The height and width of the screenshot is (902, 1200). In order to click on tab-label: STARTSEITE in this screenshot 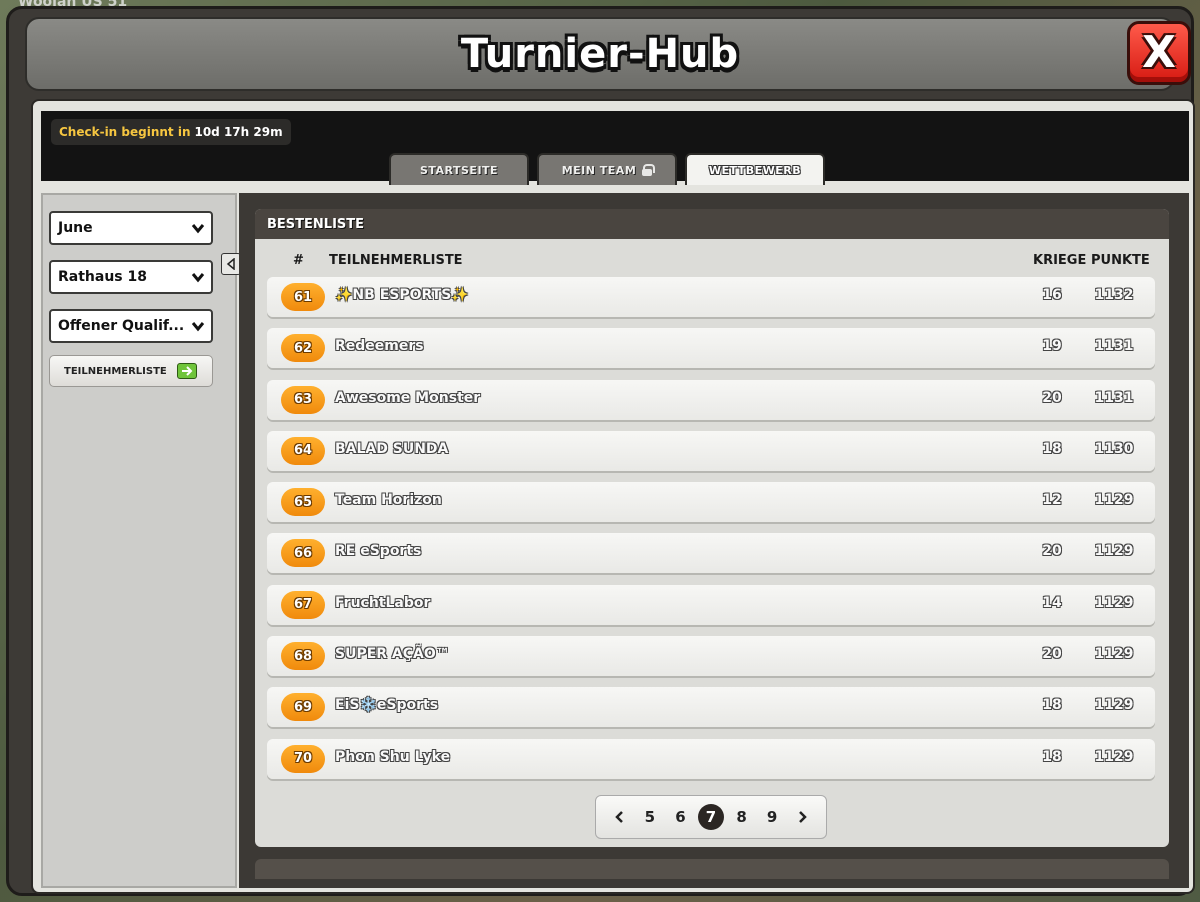, I will do `click(459, 170)`.